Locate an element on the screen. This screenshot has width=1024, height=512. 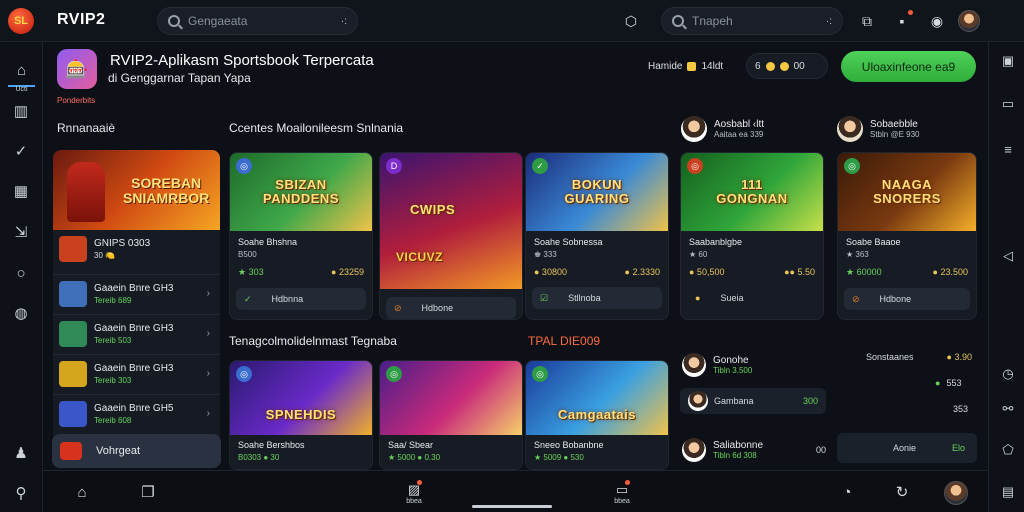
bell-icon: ♟ is located at coordinates (21, 453).